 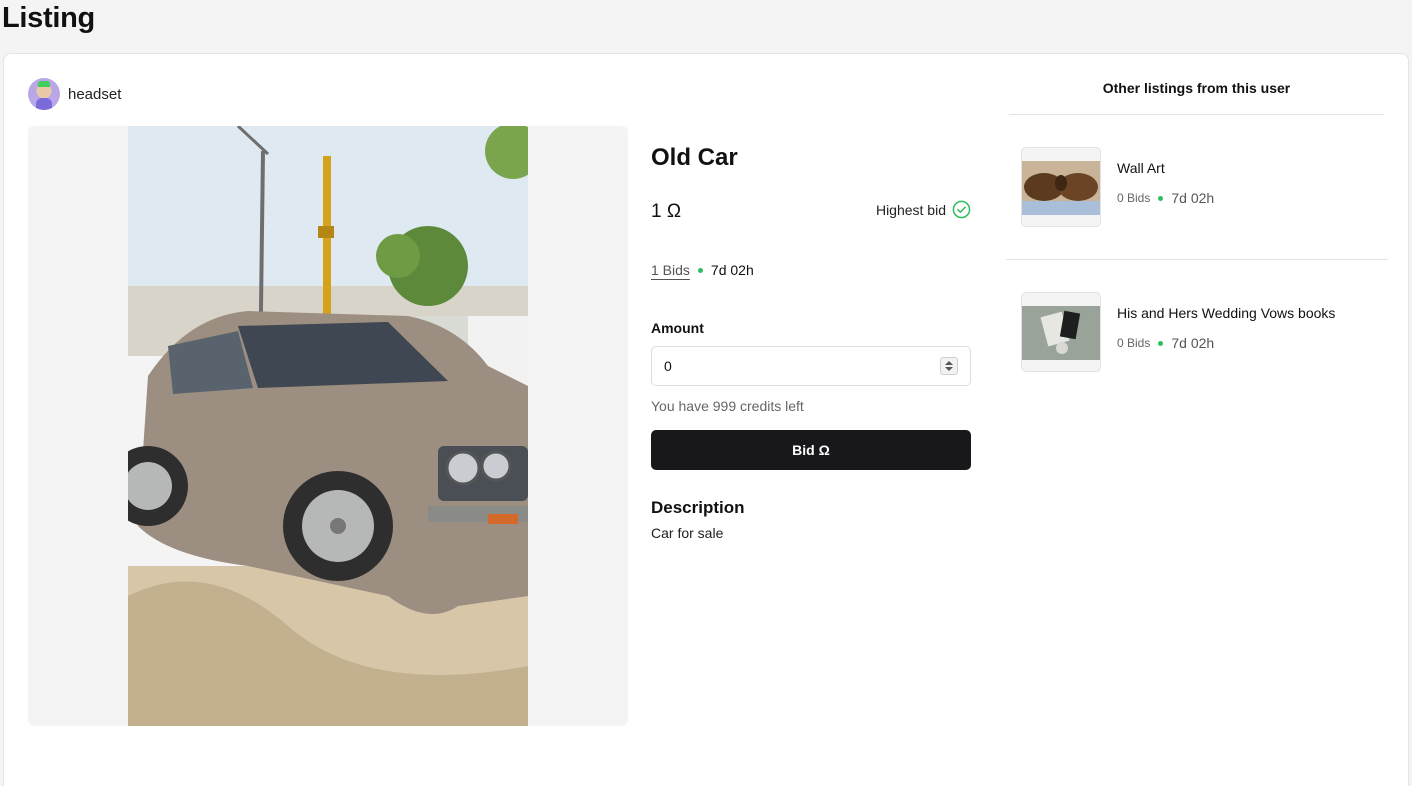 What do you see at coordinates (1165, 168) in the screenshot?
I see `other-listing-title: Wall Art` at bounding box center [1165, 168].